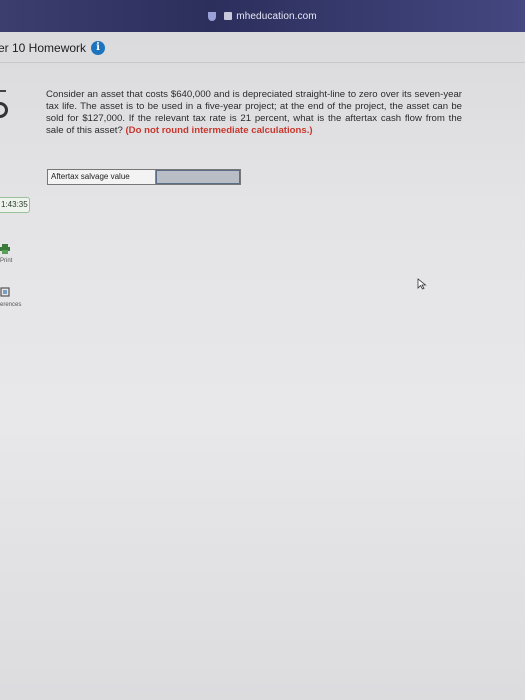  Describe the element at coordinates (5, 292) in the screenshot. I see `references-icon` at that location.